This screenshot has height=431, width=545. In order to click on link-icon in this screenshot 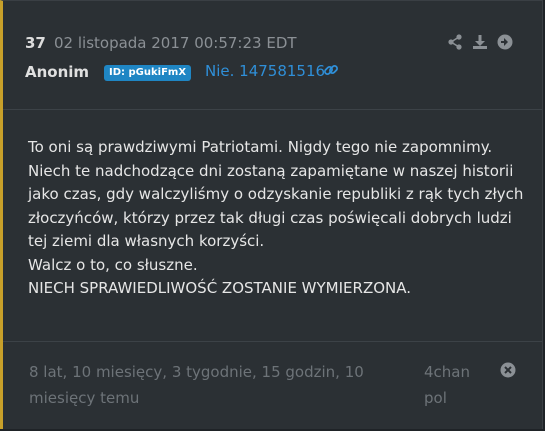, I will do `click(331, 70)`.